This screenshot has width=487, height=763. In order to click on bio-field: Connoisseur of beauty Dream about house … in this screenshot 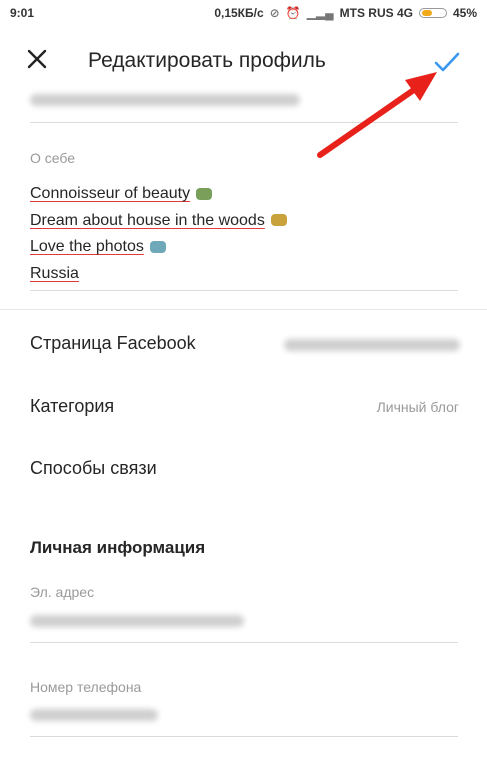, I will do `click(158, 234)`.